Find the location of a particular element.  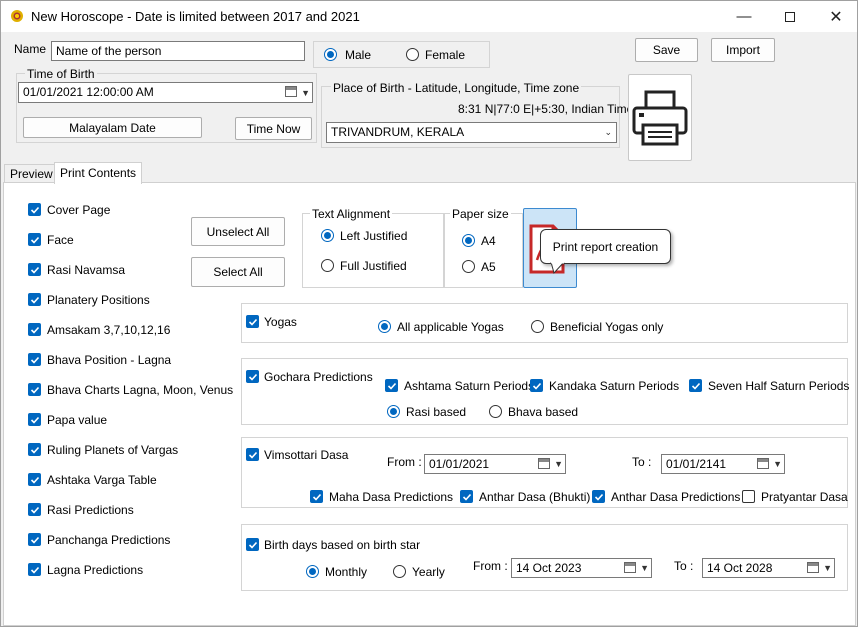

text-alignment-label: Text Alignment is located at coordinates (351, 214).